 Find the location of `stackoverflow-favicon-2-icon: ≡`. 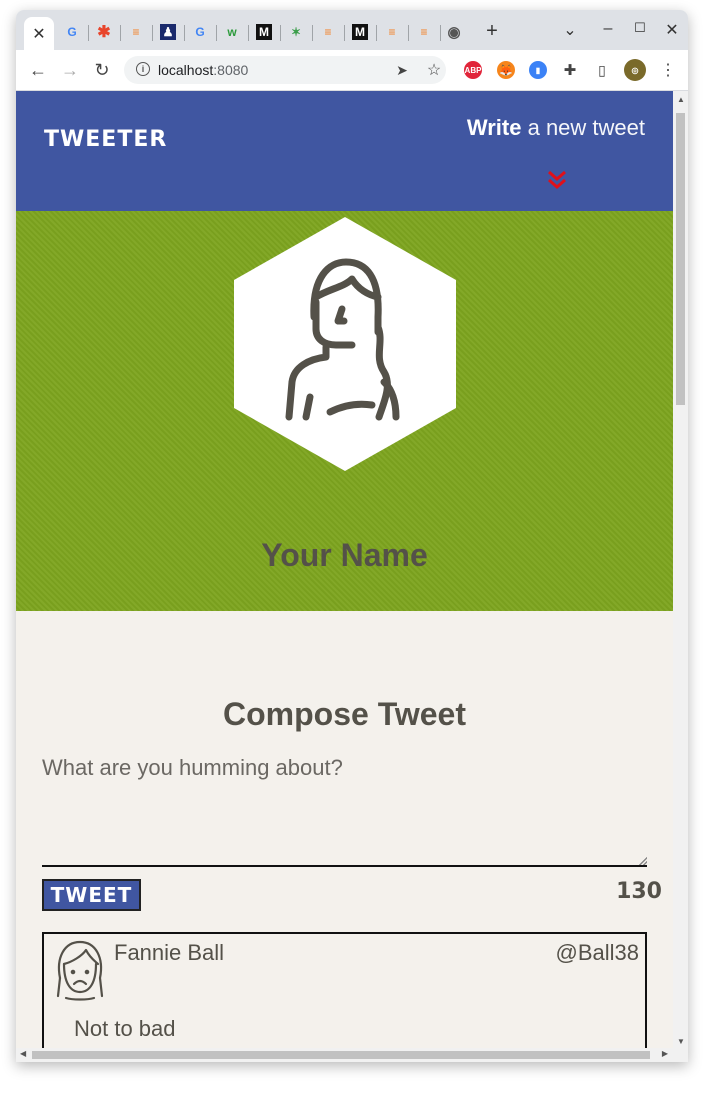

stackoverflow-favicon-2-icon: ≡ is located at coordinates (328, 32).